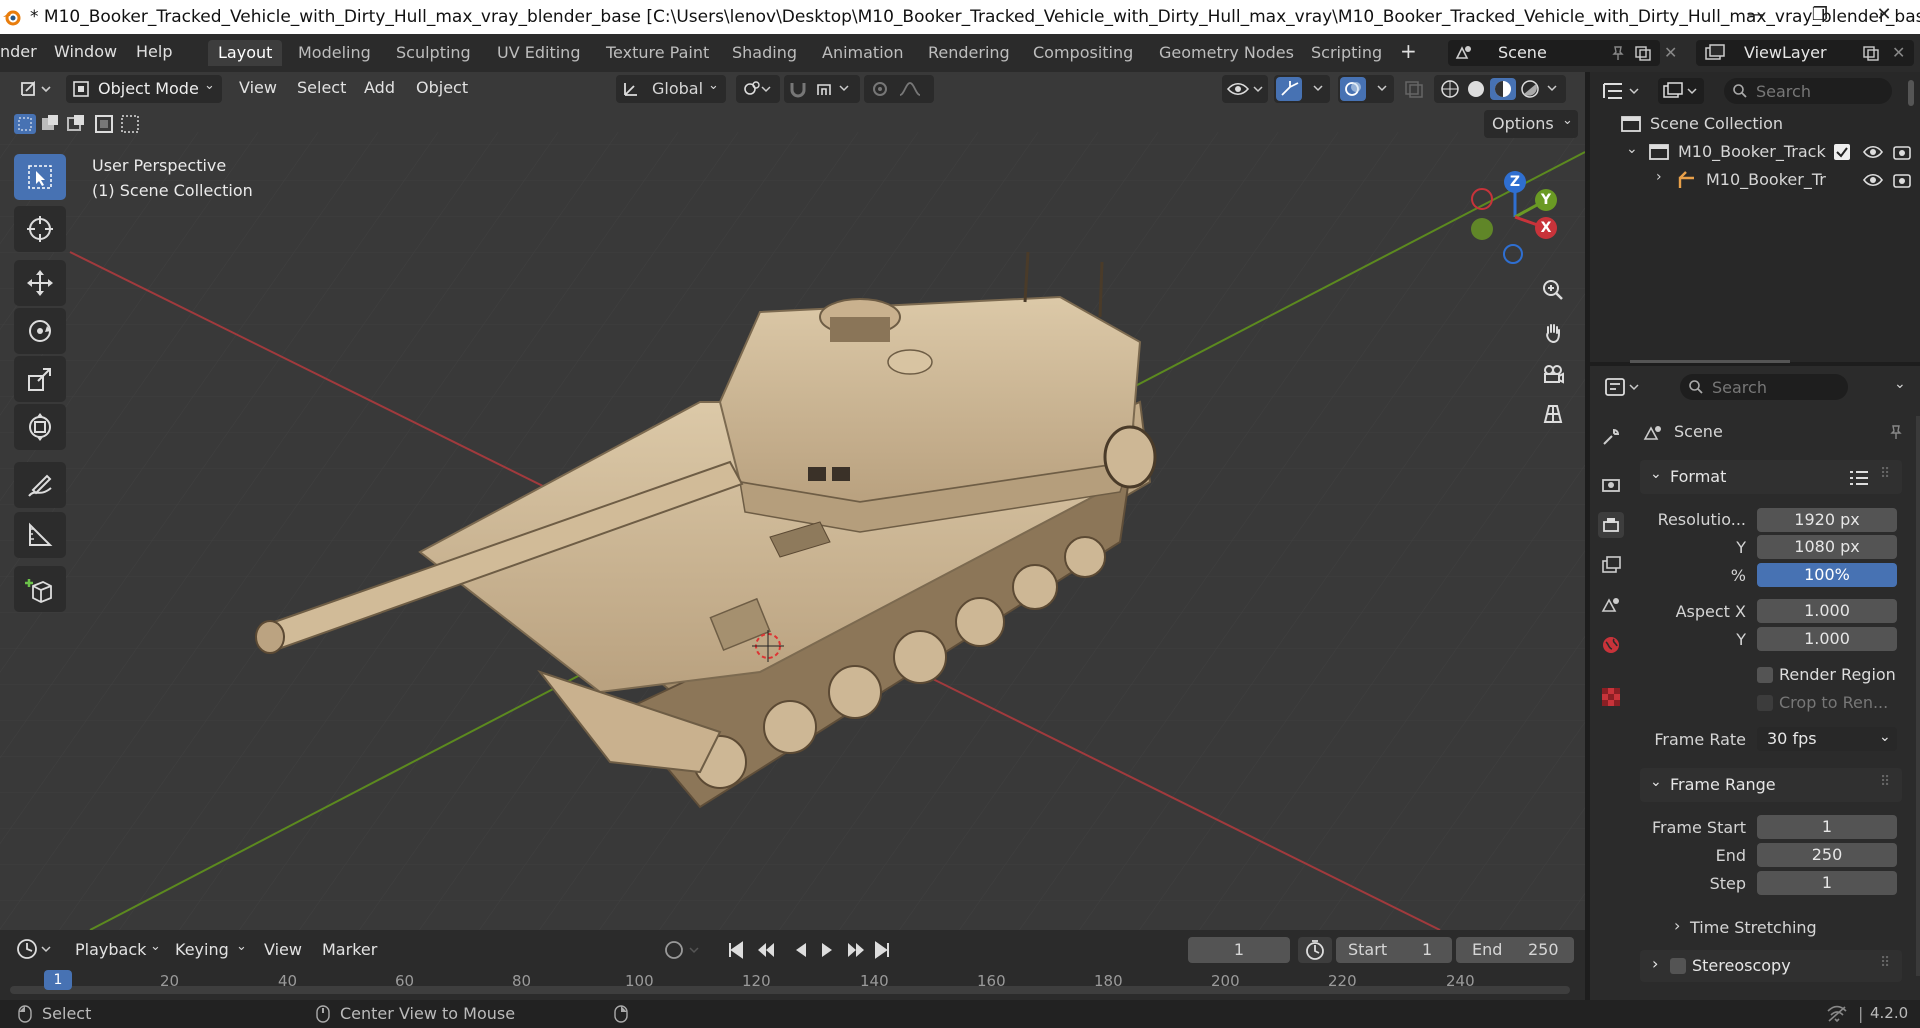 This screenshot has height=1028, width=1920. I want to click on frame-rate-dropdown: 30 fps ⌄, so click(1827, 739).